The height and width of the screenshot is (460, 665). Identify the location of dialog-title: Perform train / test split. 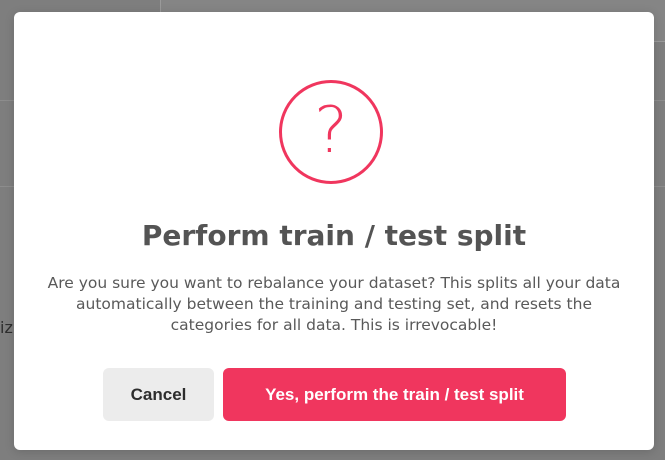
(334, 235).